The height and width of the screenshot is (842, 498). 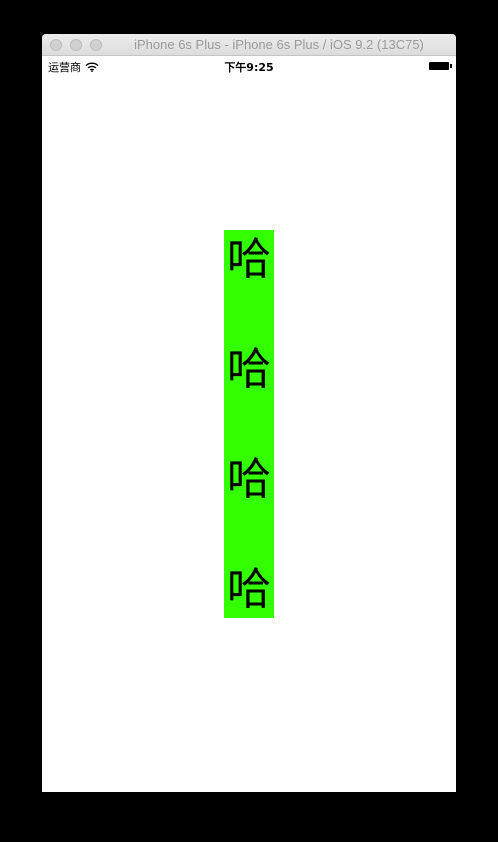 I want to click on status-time: 下午9:25, so click(x=249, y=67).